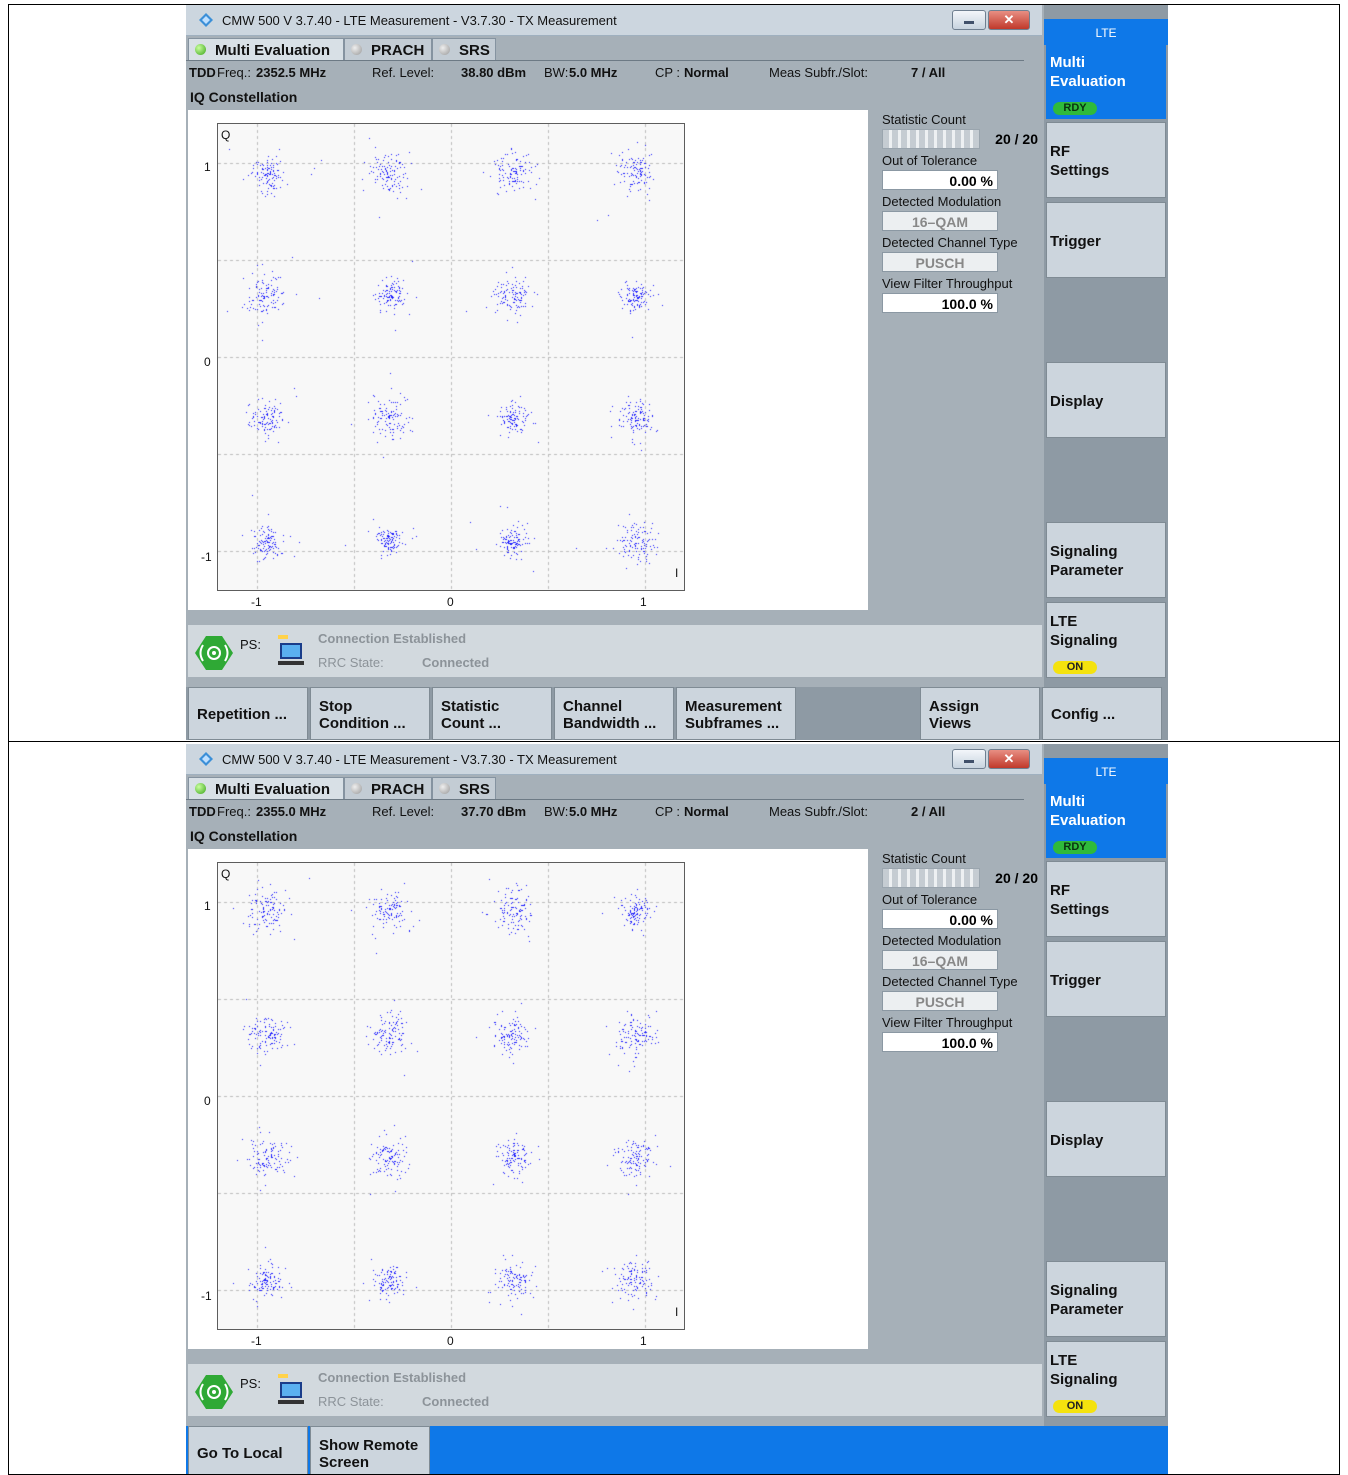 This screenshot has height=1475, width=1348. What do you see at coordinates (1075, 847) in the screenshot?
I see `rdy-badge: RDY` at bounding box center [1075, 847].